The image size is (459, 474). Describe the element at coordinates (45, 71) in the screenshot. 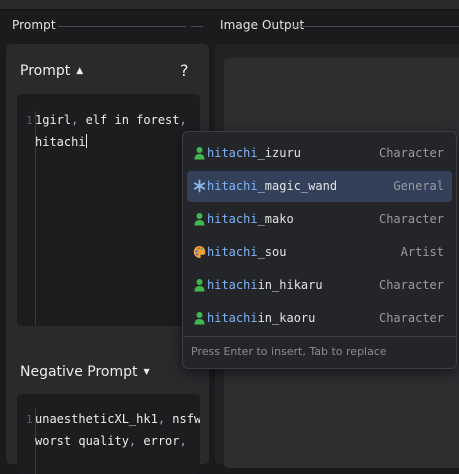

I see `prompt-label: Prompt` at that location.